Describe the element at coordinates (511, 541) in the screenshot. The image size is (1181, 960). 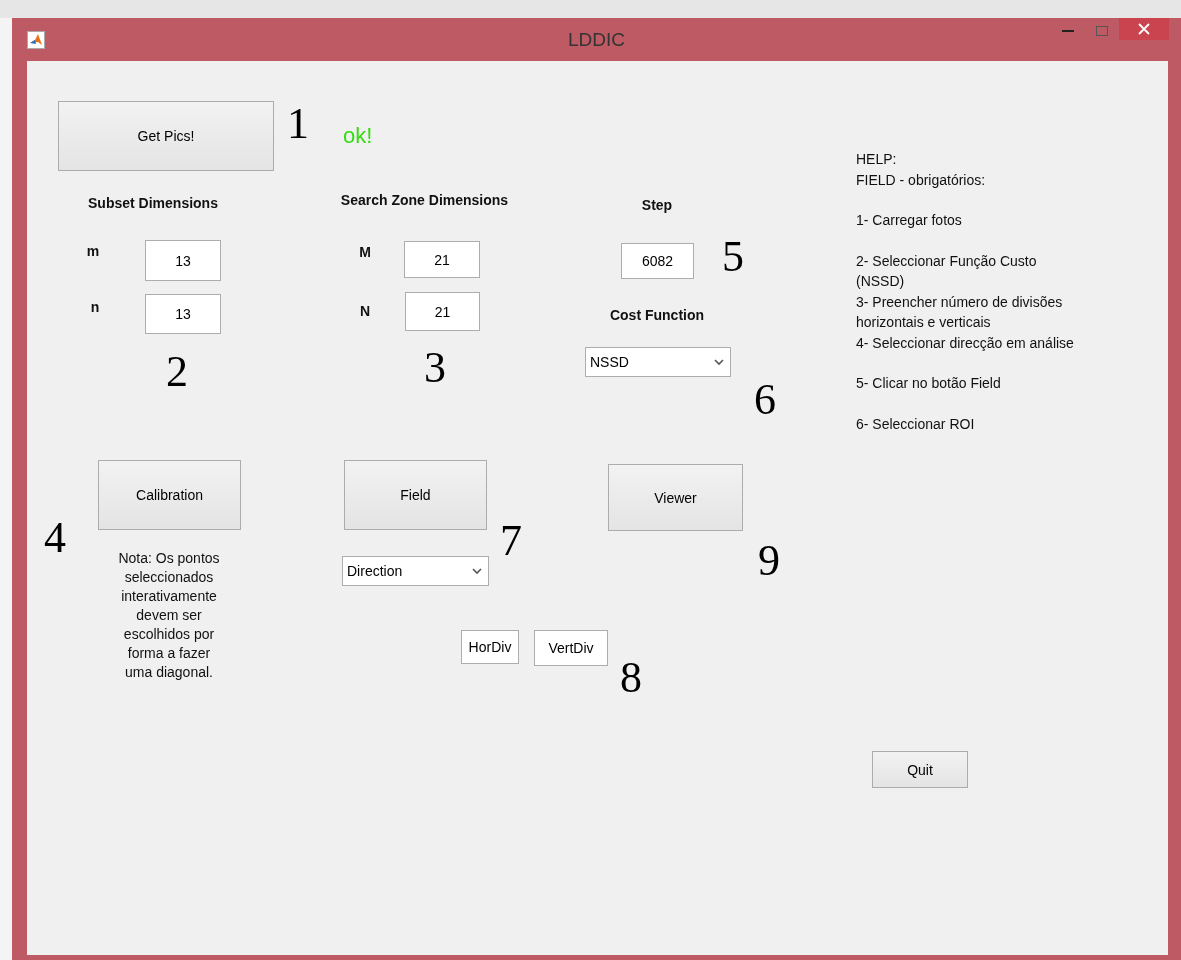
I see `step-number: 7` at that location.